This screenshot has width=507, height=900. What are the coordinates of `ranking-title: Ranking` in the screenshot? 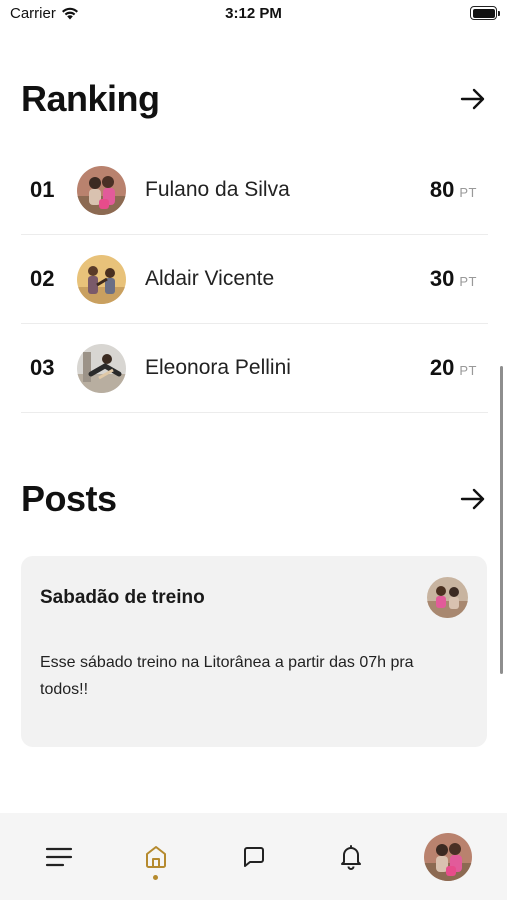 It's located at (90, 98).